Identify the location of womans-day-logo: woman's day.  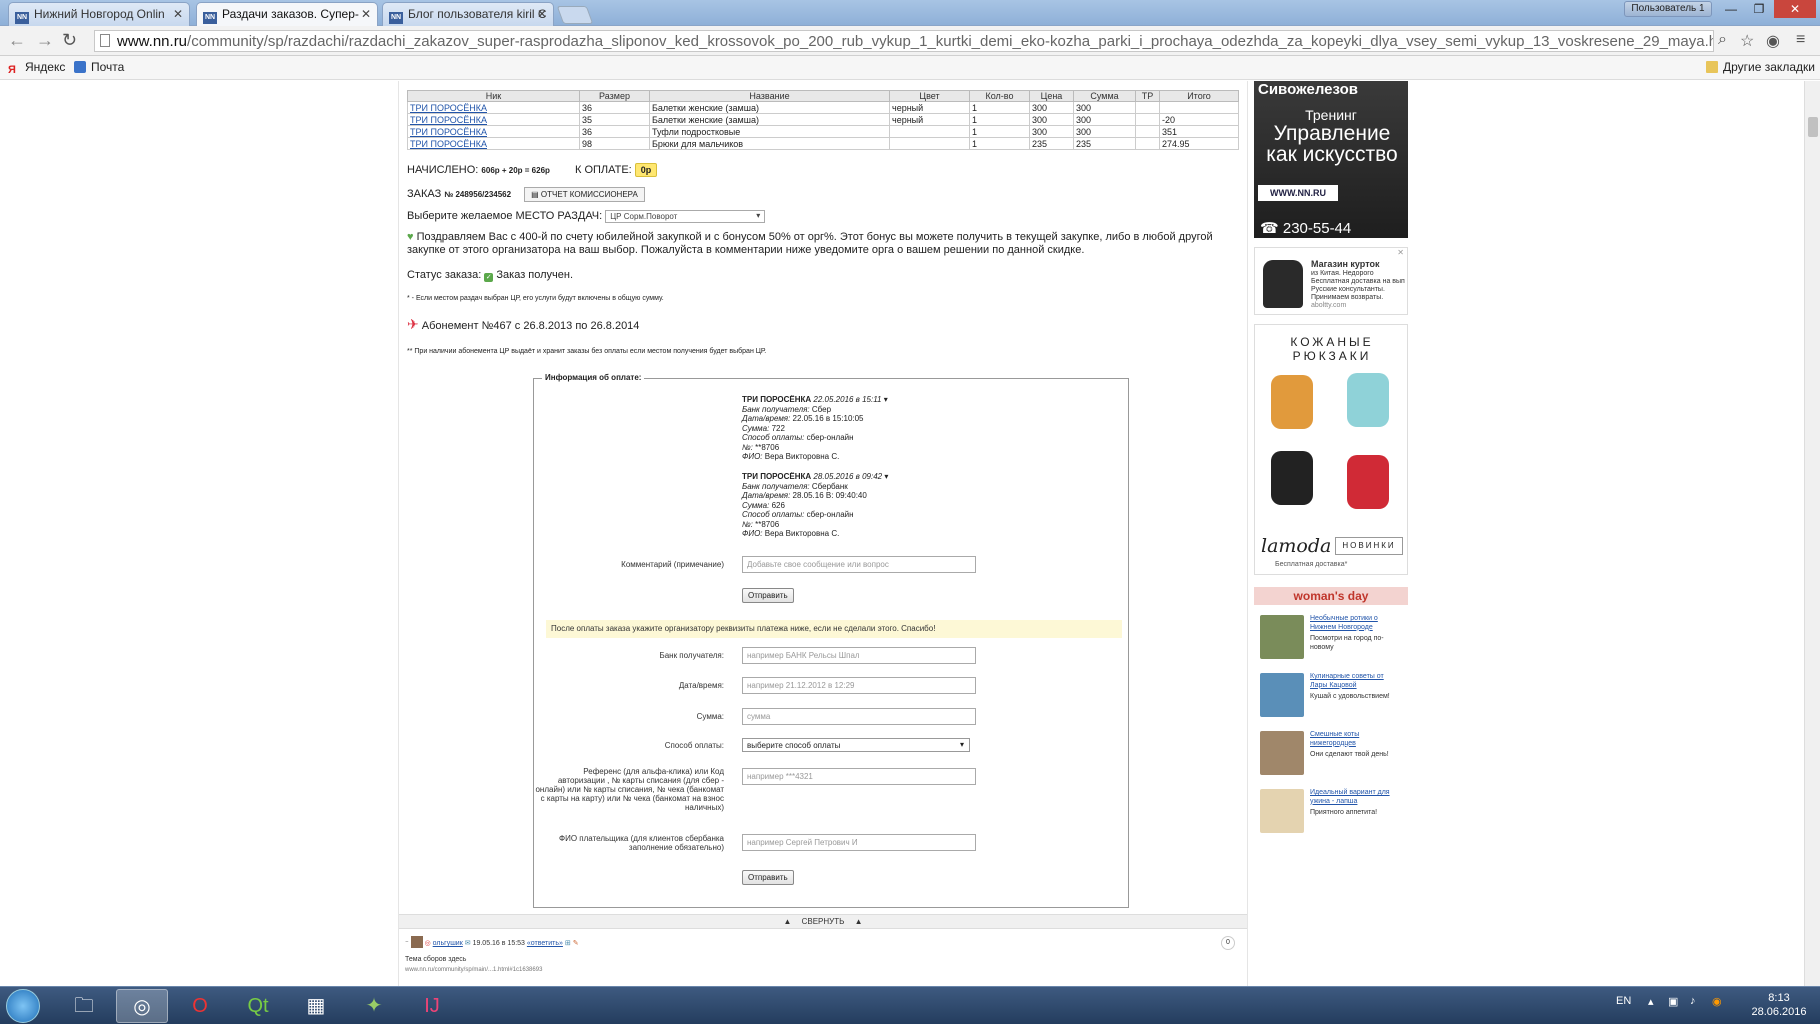
(1331, 596).